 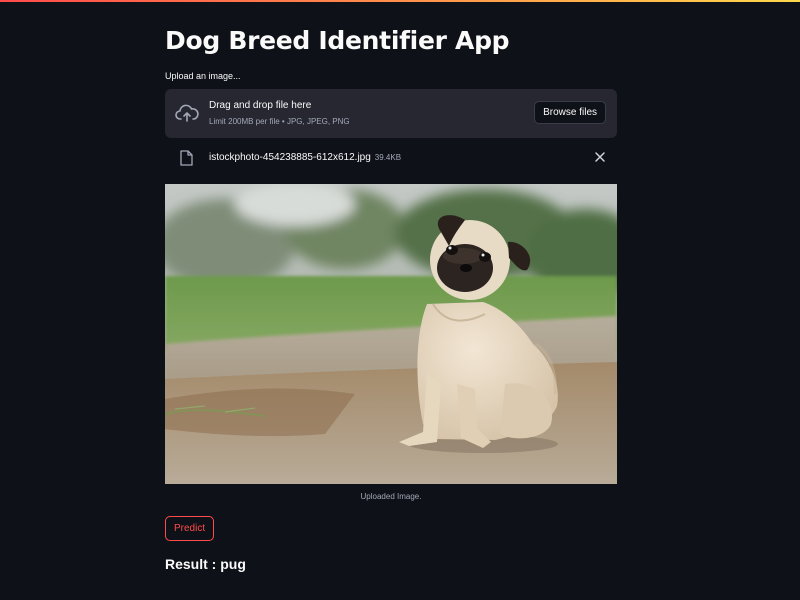 What do you see at coordinates (187, 113) in the screenshot?
I see `cloud-upload-icon` at bounding box center [187, 113].